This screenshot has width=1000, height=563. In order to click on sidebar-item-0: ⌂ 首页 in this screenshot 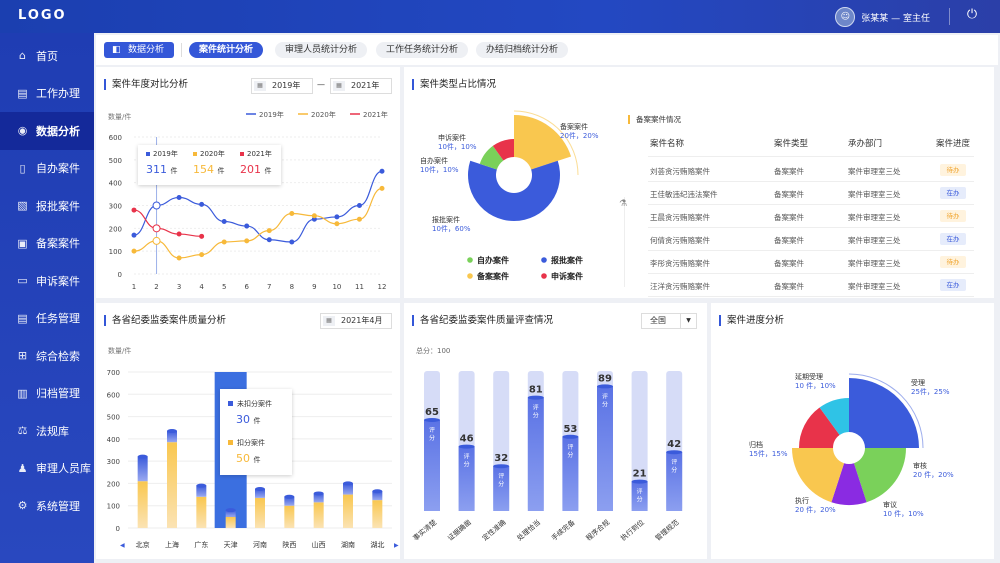, I will do `click(47, 56)`.